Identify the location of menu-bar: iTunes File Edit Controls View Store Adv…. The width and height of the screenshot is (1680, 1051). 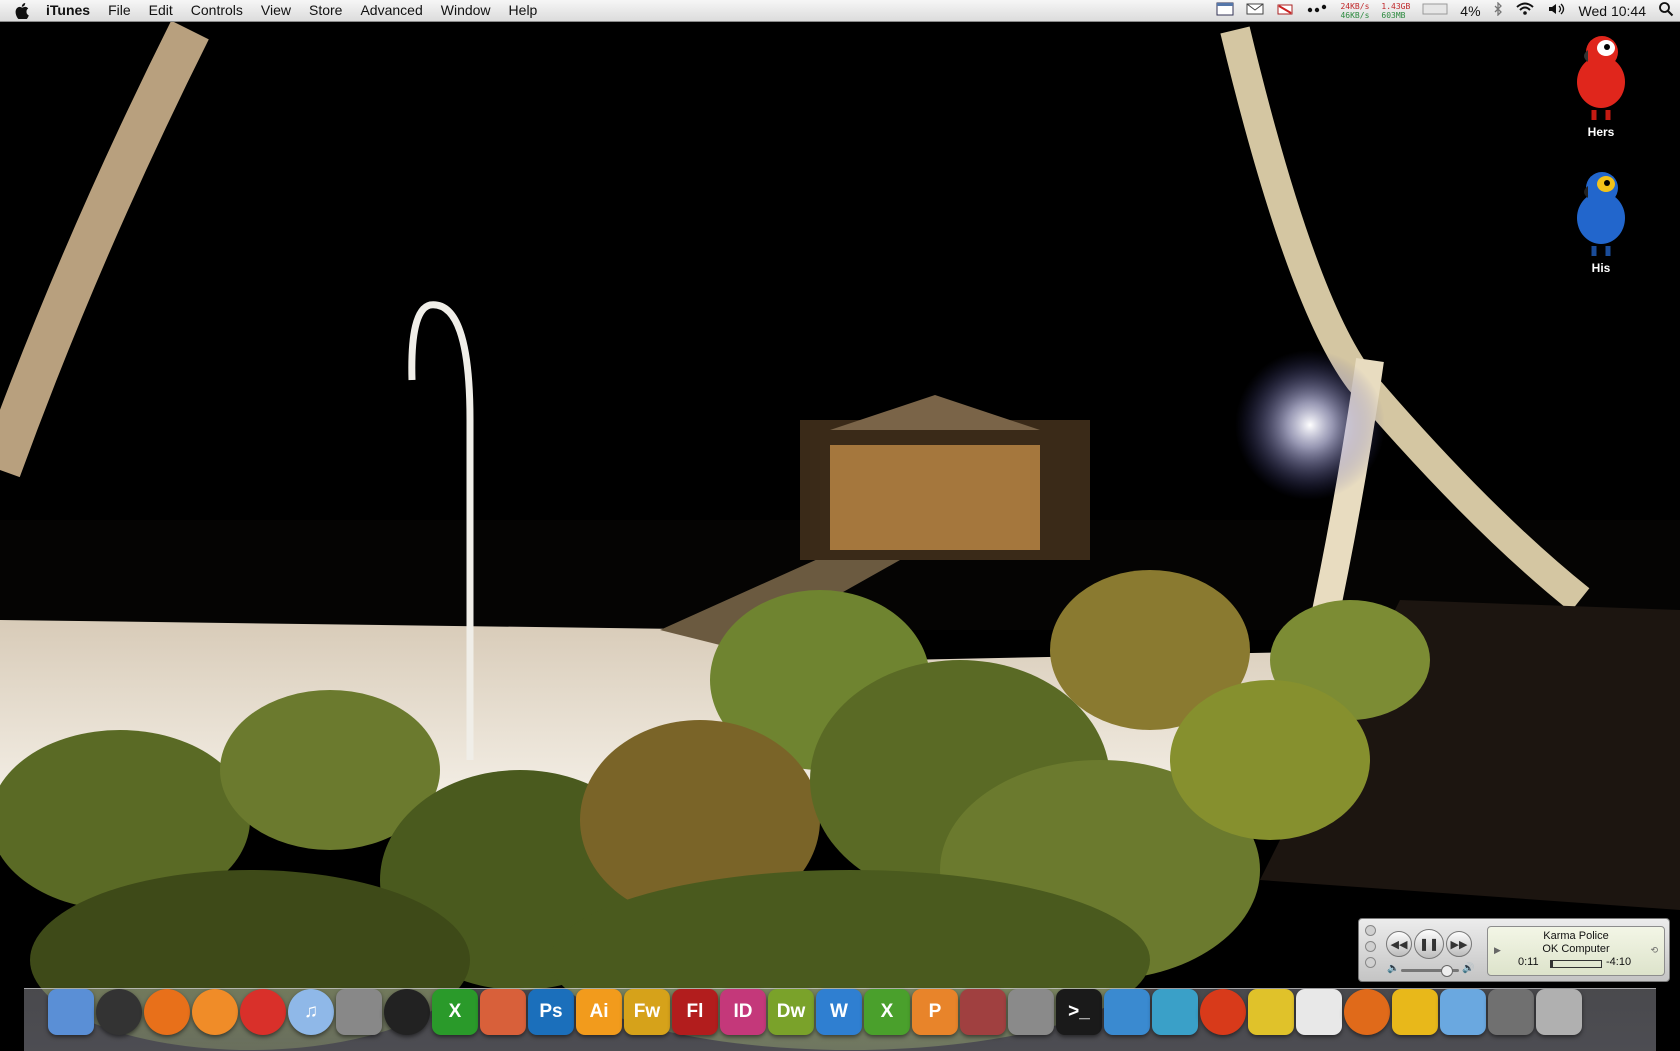
(840, 11).